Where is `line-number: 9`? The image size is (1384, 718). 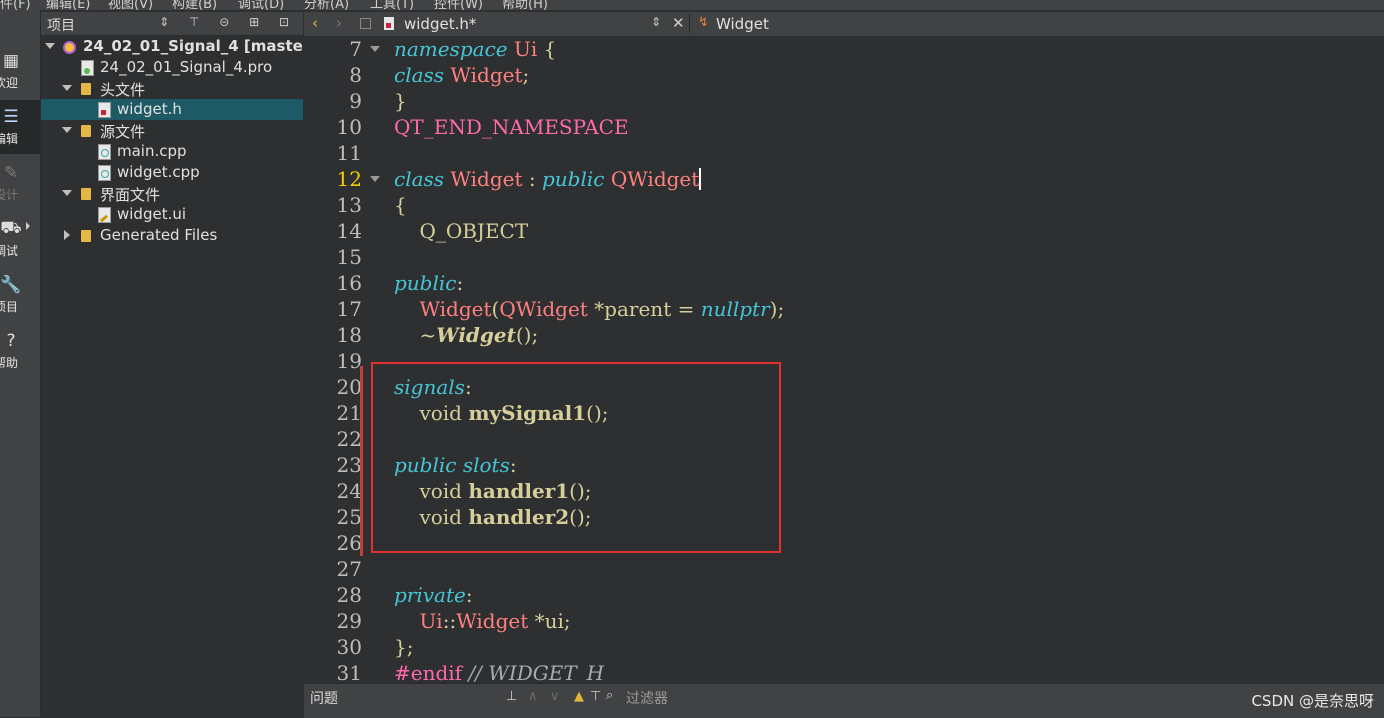 line-number: 9 is located at coordinates (355, 101).